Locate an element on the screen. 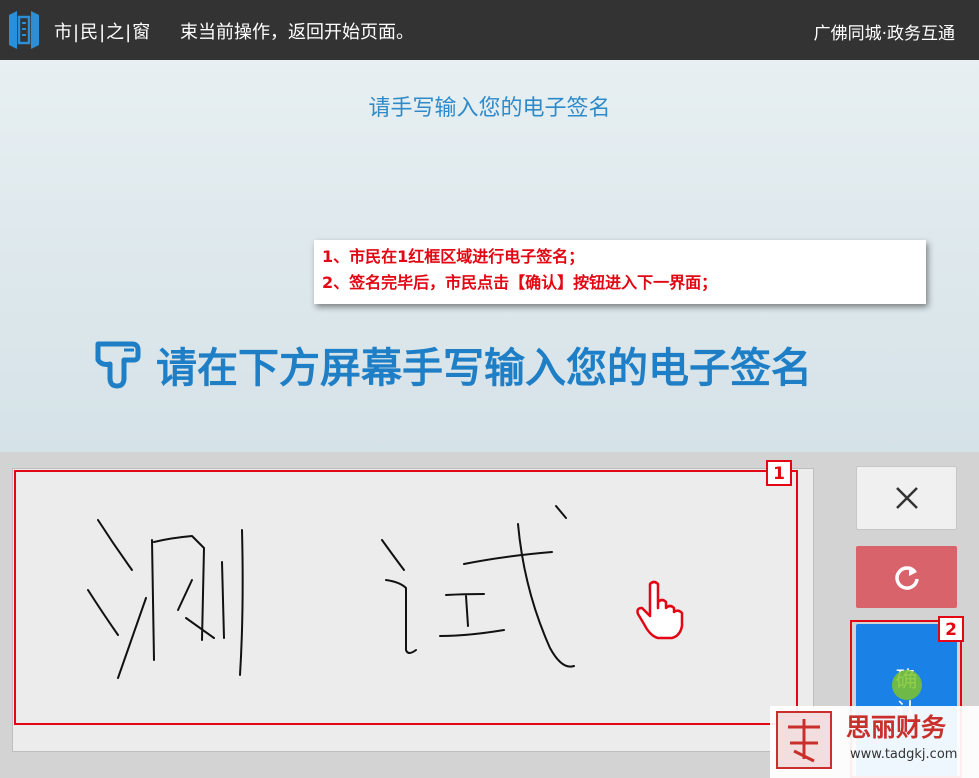 This screenshot has height=778, width=979. scrolling-notice: 束当前操作，返回开始页面。 is located at coordinates (297, 32).